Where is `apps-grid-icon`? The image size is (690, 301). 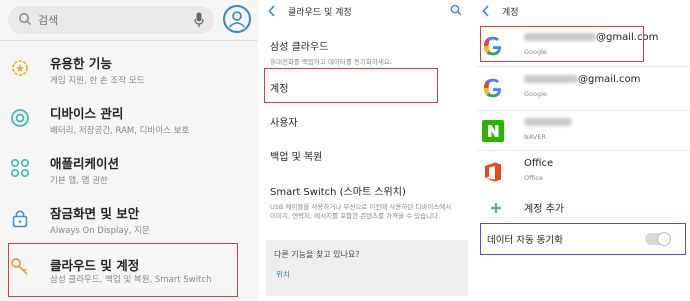 apps-grid-icon is located at coordinates (20, 168).